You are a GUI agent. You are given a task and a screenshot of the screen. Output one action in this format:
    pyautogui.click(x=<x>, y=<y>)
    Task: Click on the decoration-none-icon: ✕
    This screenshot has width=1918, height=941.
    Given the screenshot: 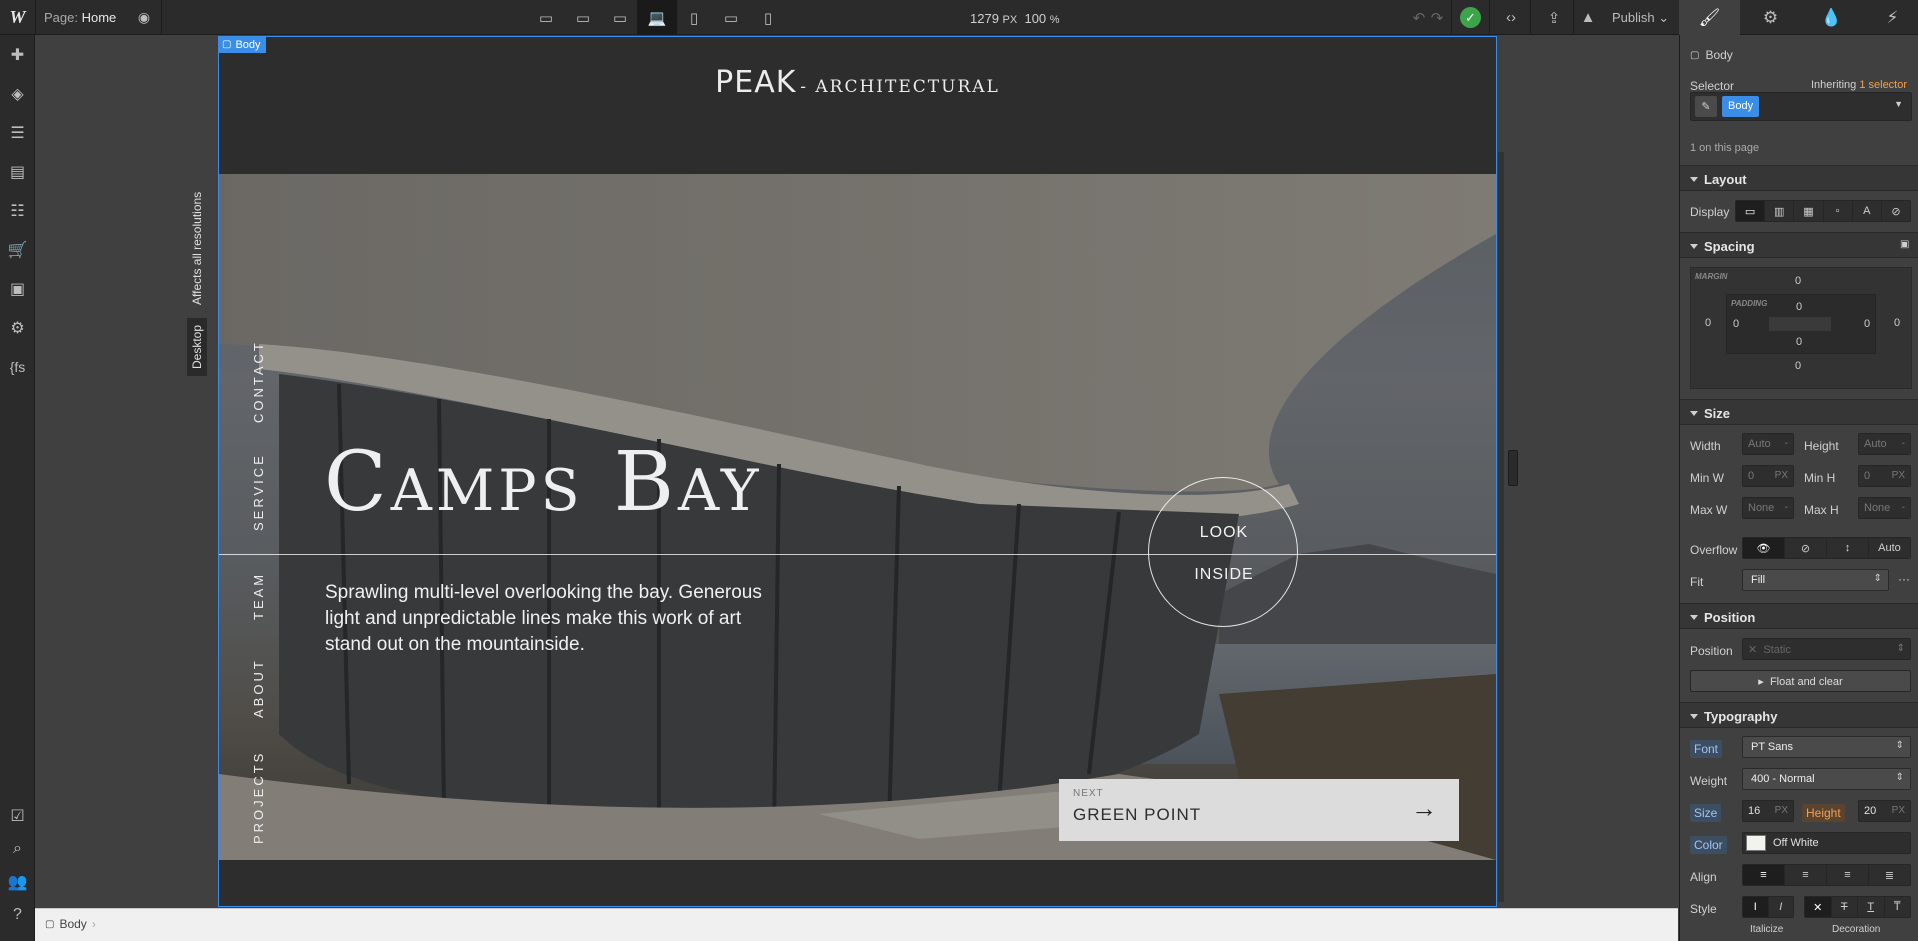 What is the action you would take?
    pyautogui.click(x=1818, y=907)
    